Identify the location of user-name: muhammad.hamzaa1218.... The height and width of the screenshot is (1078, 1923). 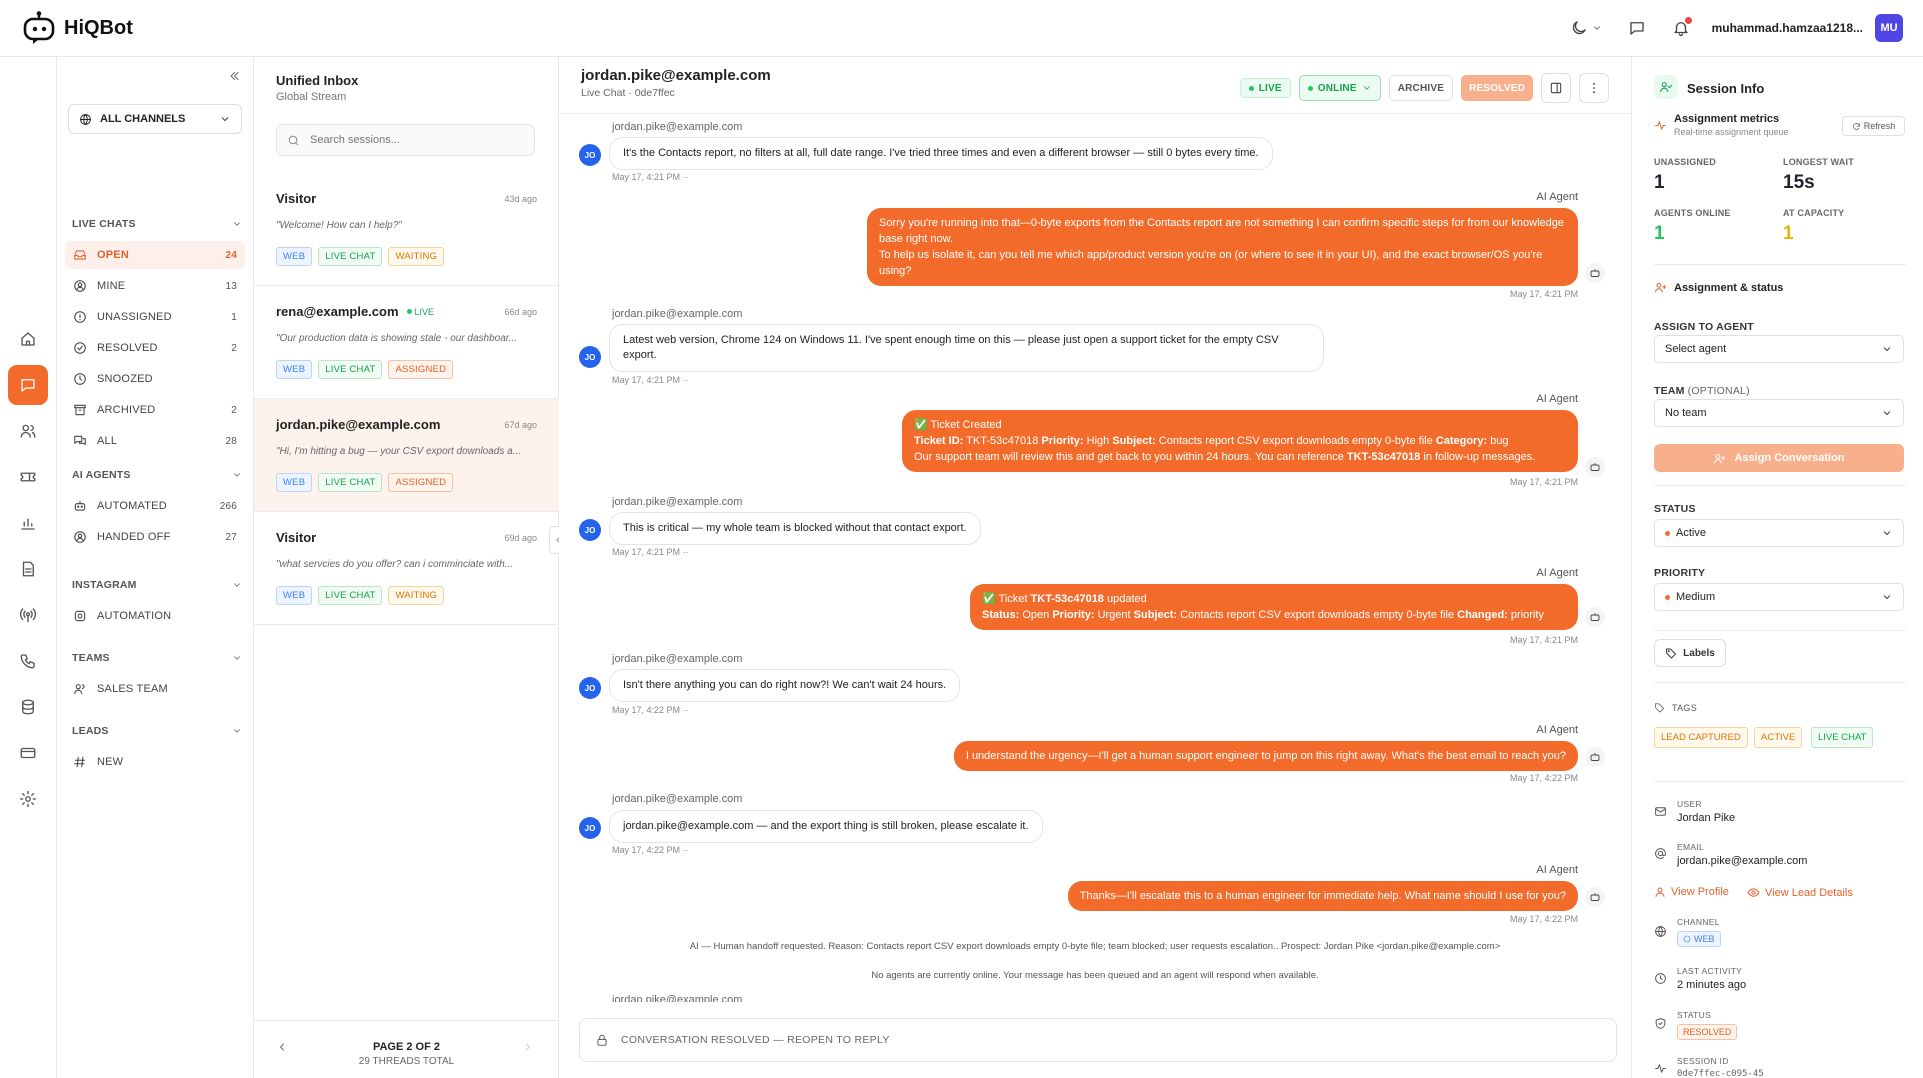
(1787, 28).